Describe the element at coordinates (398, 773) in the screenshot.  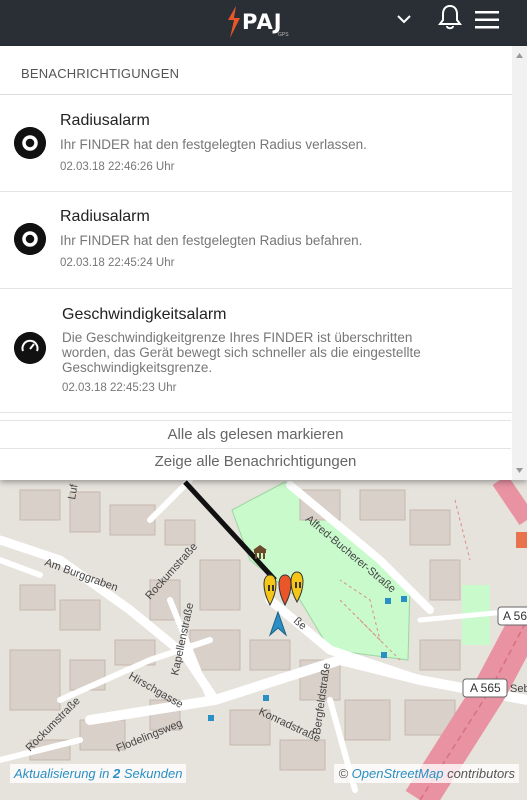
I see `openstreetmap-link: OpenStreetMap` at that location.